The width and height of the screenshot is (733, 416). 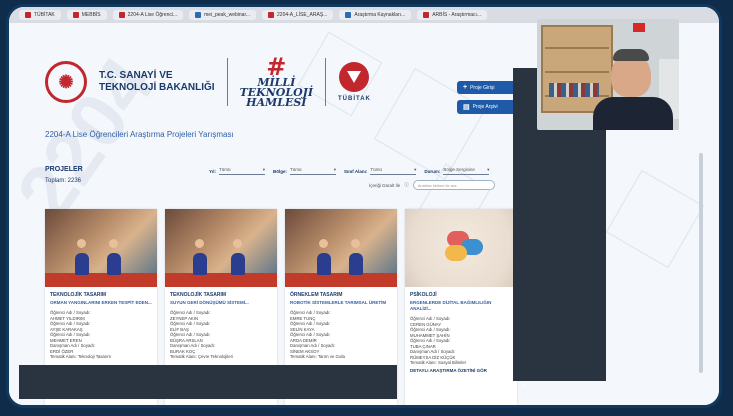 I want to click on card-more-link: DETAYLI ARAŞTIRMA ÖZETİNİ GÖR, so click(x=461, y=370).